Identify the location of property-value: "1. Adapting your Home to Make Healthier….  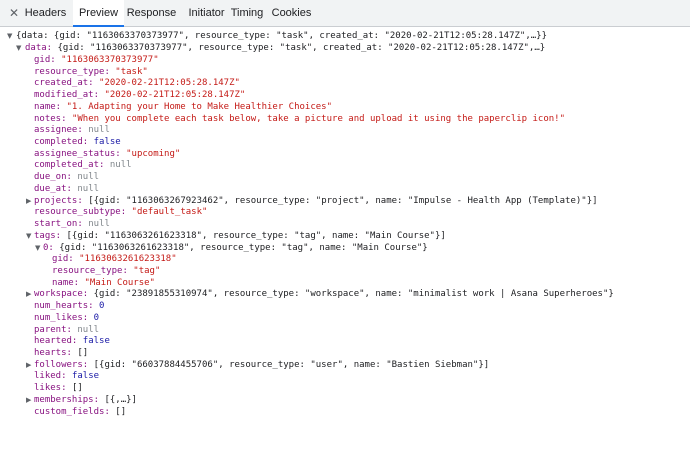
(199, 107).